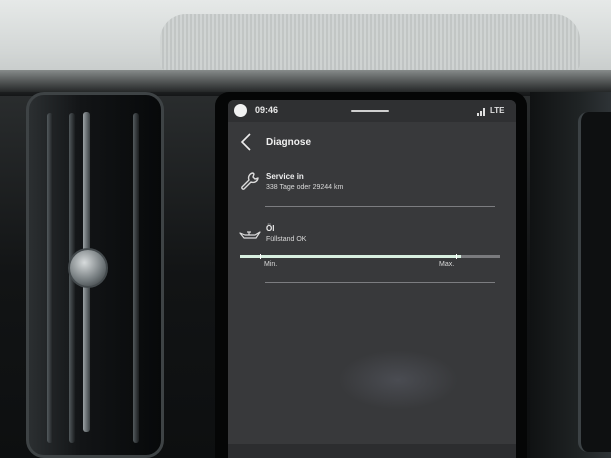 The width and height of the screenshot is (611, 458). I want to click on min-marker, so click(260, 256).